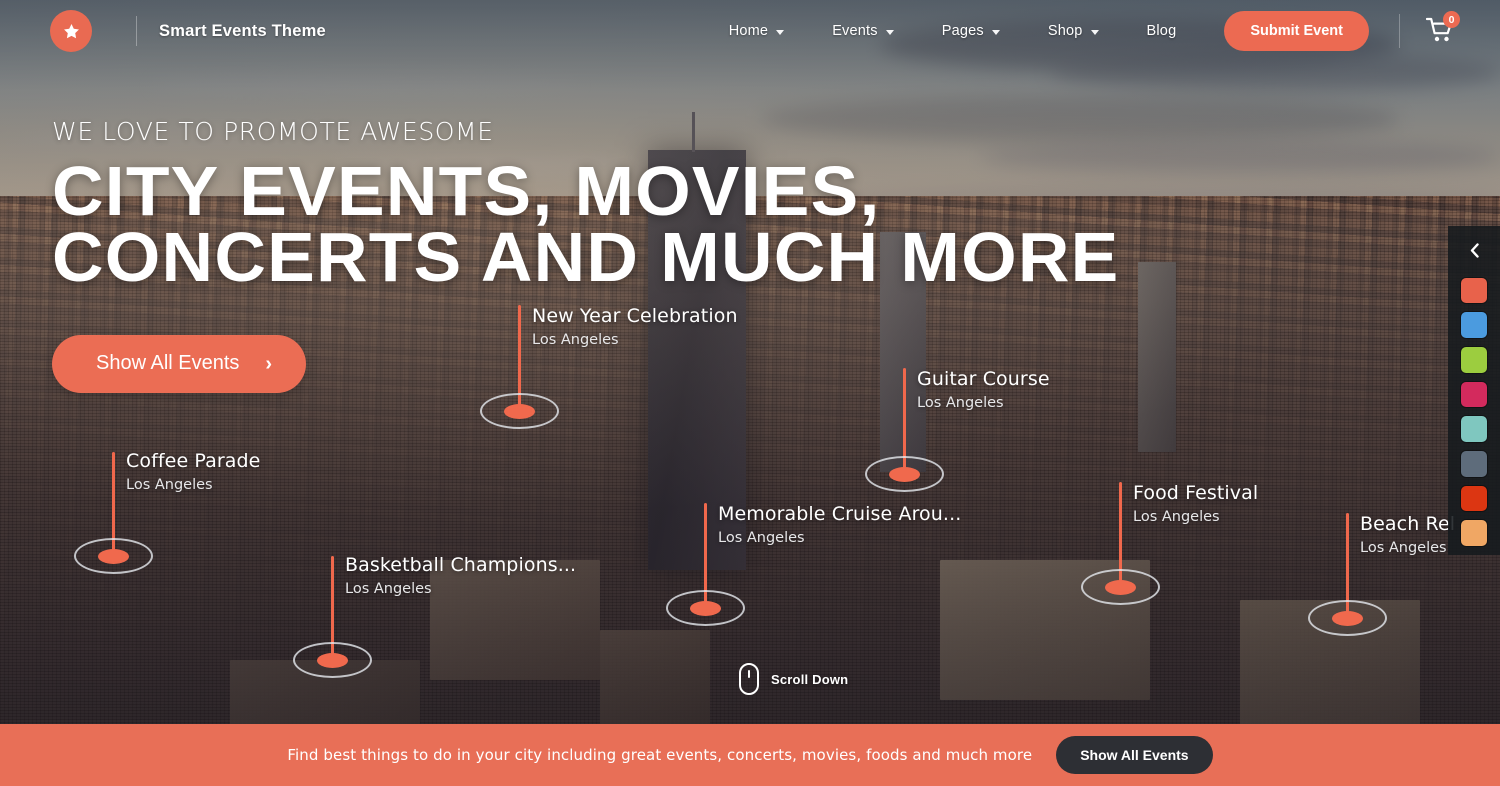  I want to click on scroll-down-indicator: Scroll Down, so click(793, 679).